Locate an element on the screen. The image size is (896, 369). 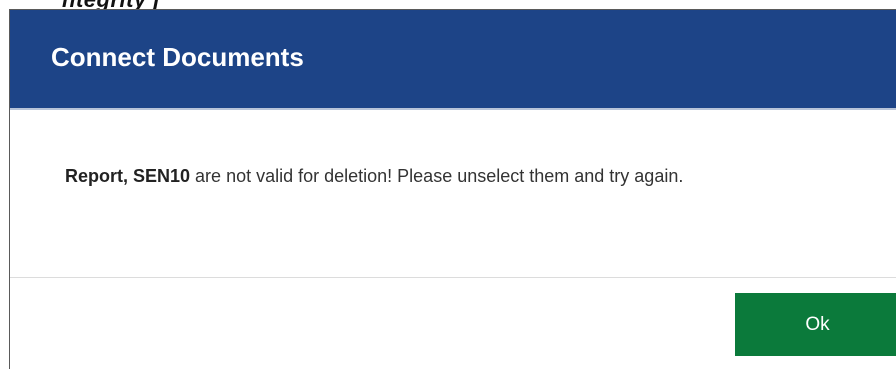
dialog-title: Connect Documents is located at coordinates (177, 57).